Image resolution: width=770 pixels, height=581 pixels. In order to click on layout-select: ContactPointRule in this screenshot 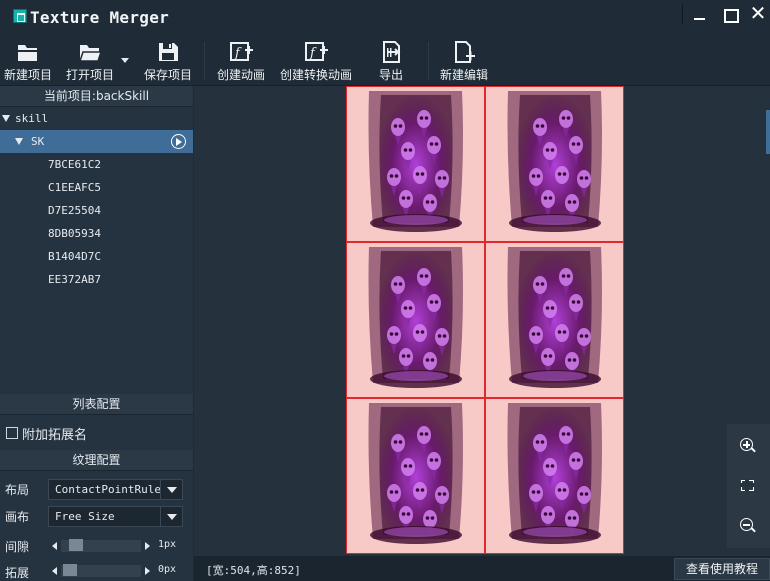, I will do `click(115, 489)`.